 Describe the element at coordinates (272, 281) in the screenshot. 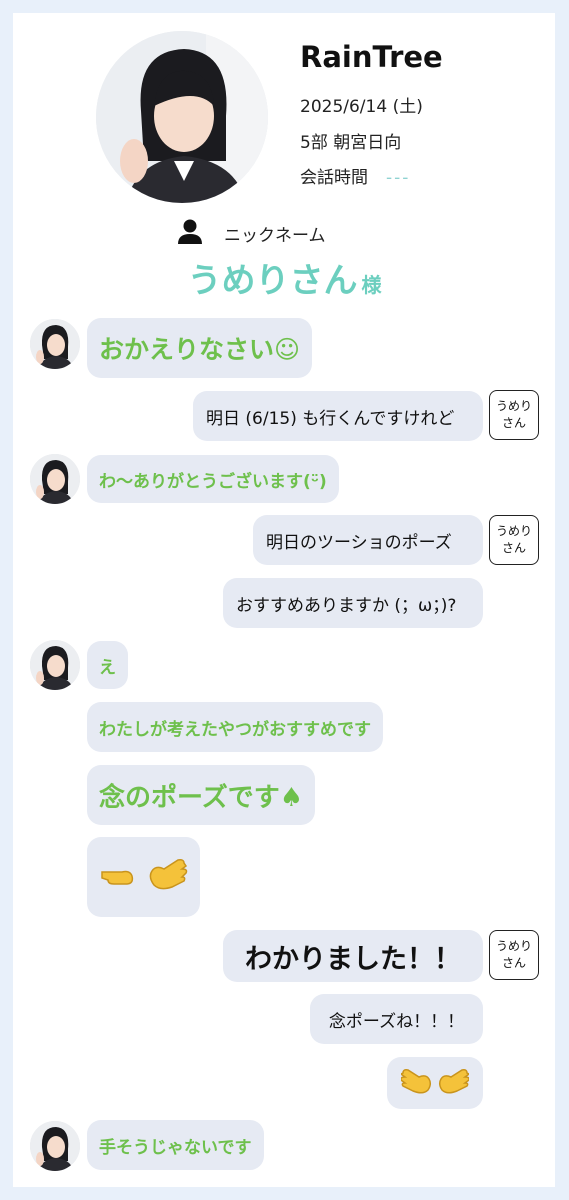

I see `nickname-text: うめりさん` at that location.